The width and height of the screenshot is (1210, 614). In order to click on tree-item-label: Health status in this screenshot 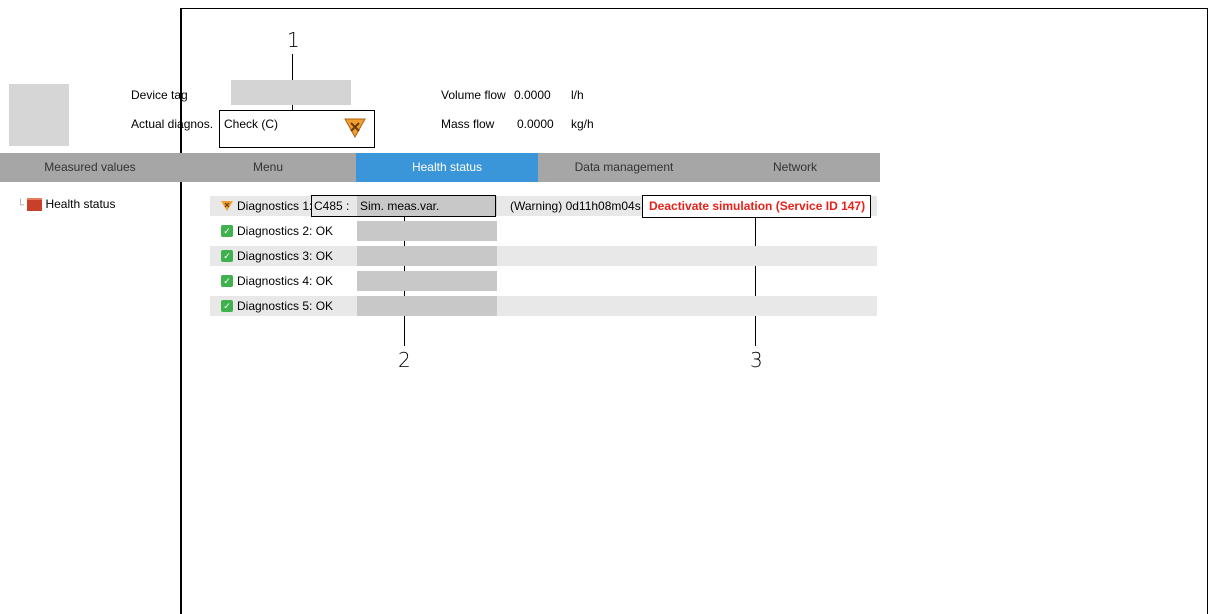, I will do `click(80, 204)`.